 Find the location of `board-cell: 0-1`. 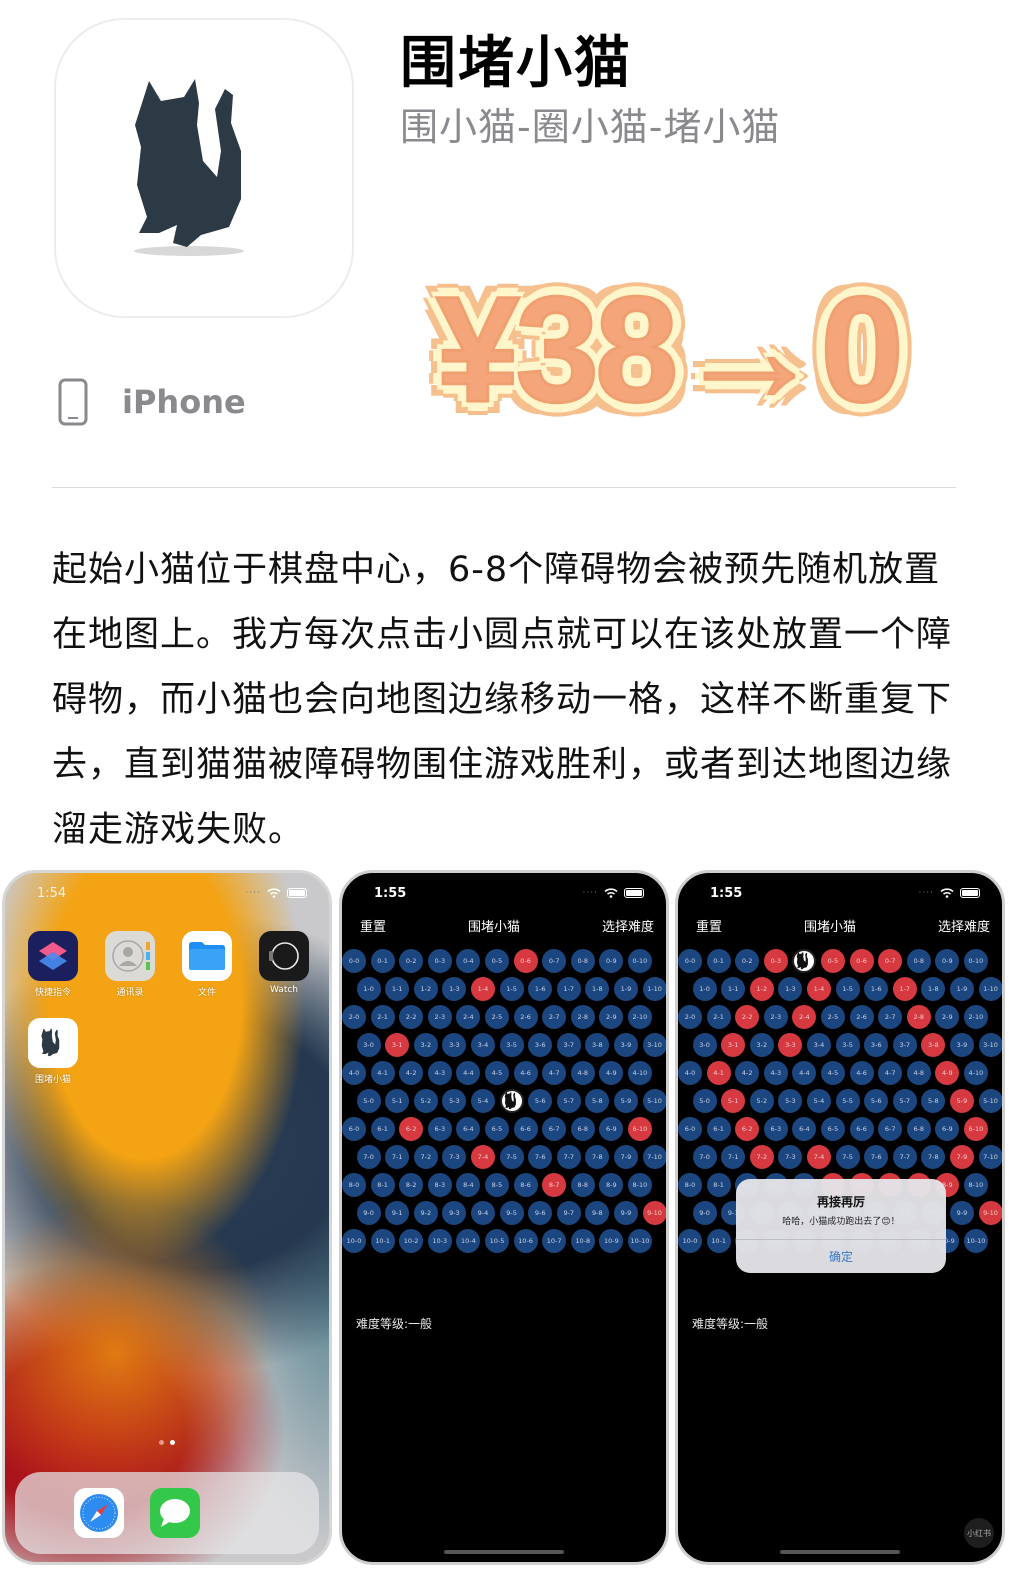

board-cell: 0-1 is located at coordinates (382, 961).